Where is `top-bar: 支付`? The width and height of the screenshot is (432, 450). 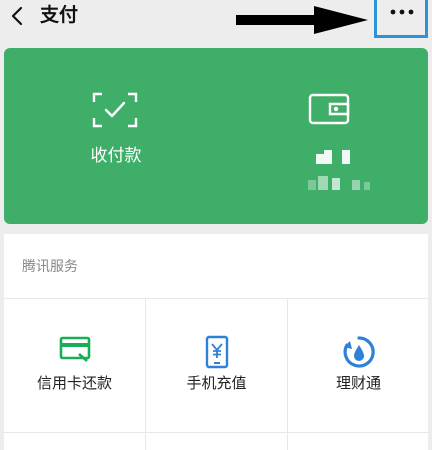
top-bar: 支付 is located at coordinates (216, 20).